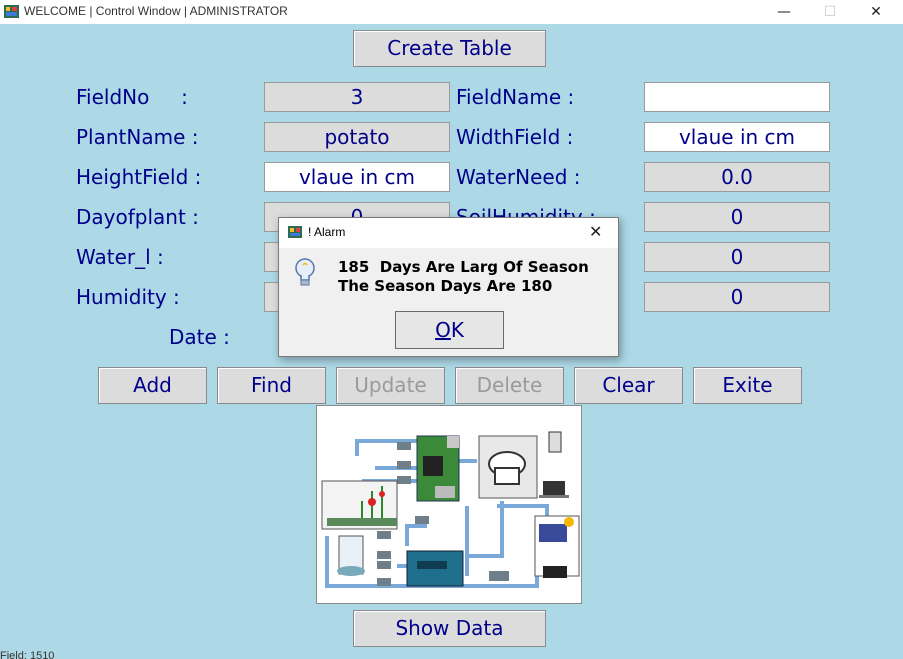 This screenshot has width=903, height=659. What do you see at coordinates (737, 257) in the screenshot?
I see `right-row5-field: 0` at bounding box center [737, 257].